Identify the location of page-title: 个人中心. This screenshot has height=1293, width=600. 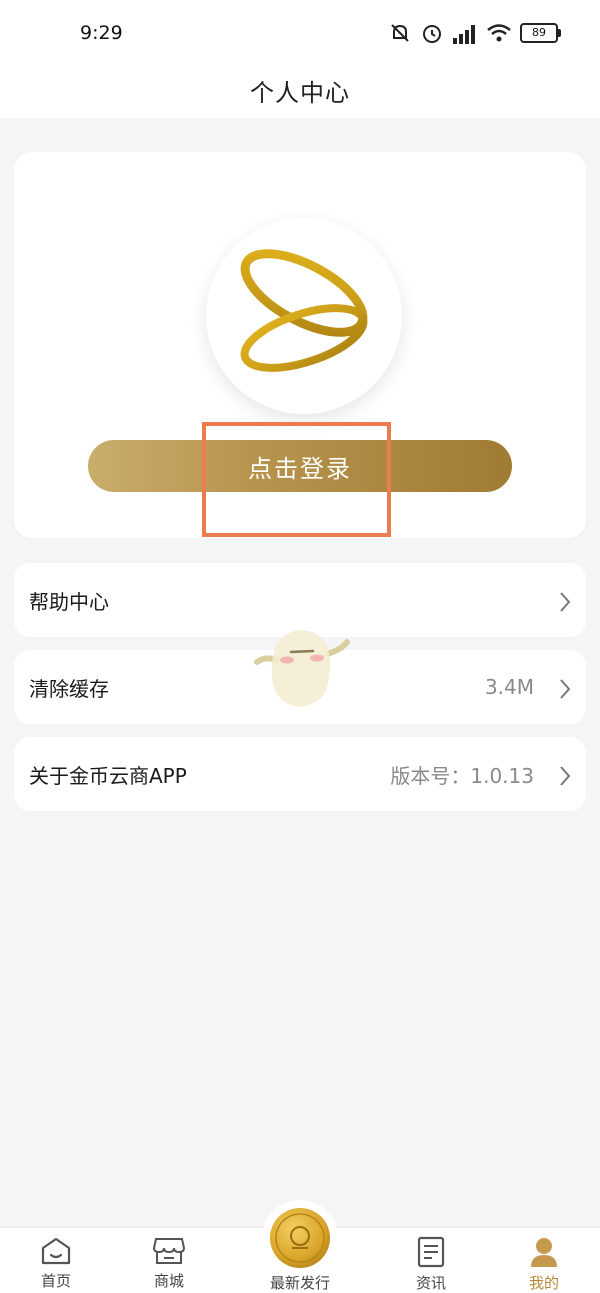
(300, 92).